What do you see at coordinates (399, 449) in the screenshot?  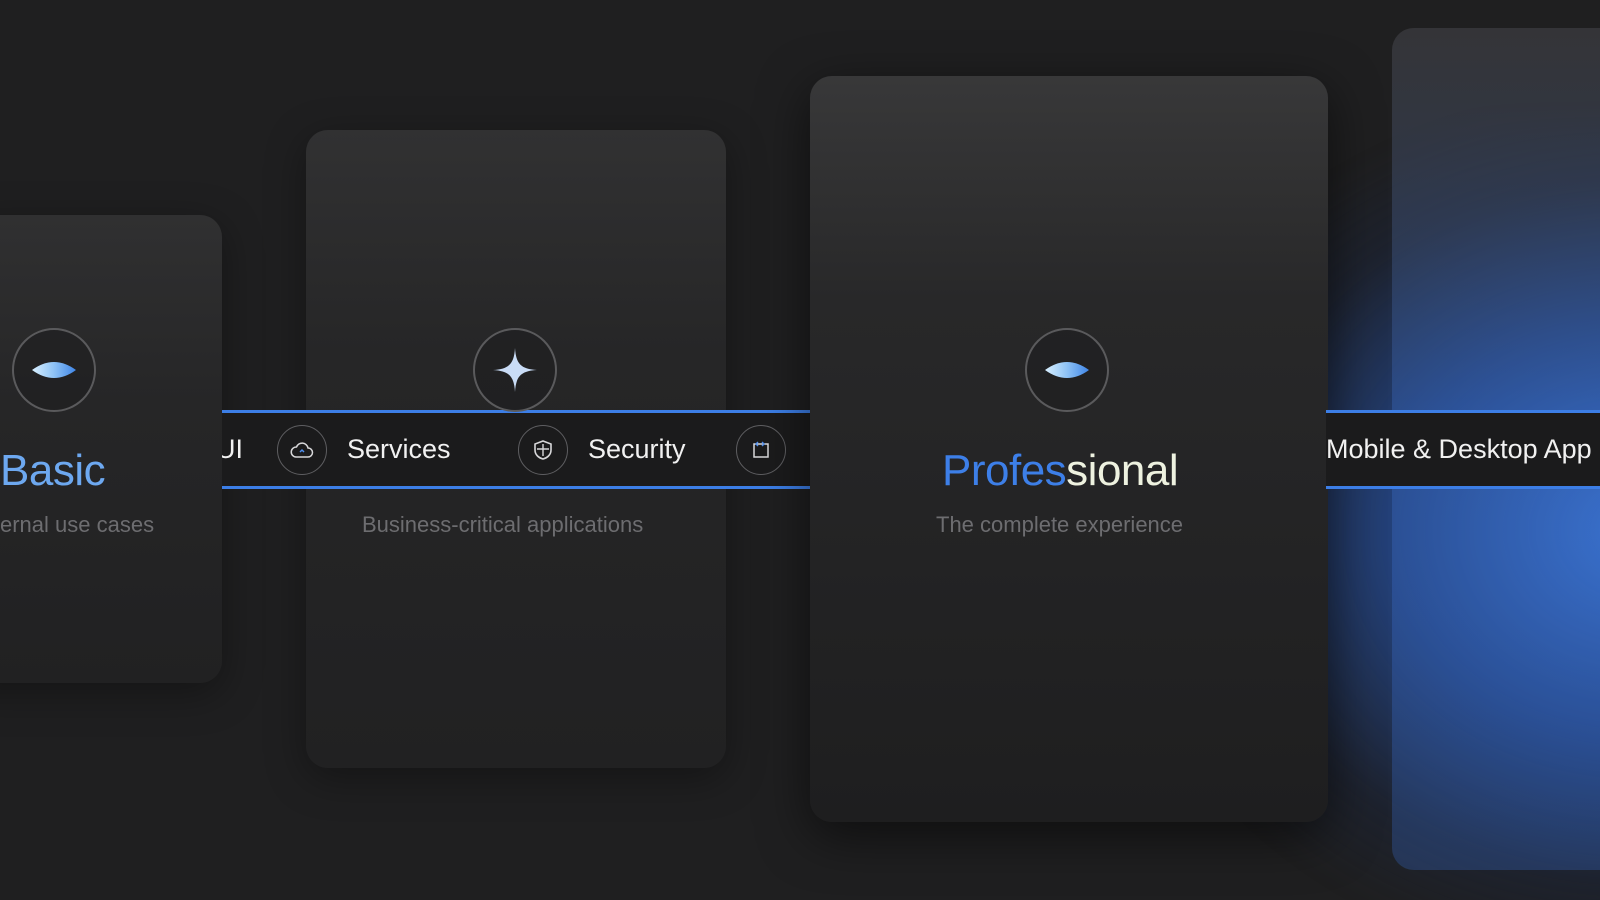 I see `marquee-label-services: Services` at bounding box center [399, 449].